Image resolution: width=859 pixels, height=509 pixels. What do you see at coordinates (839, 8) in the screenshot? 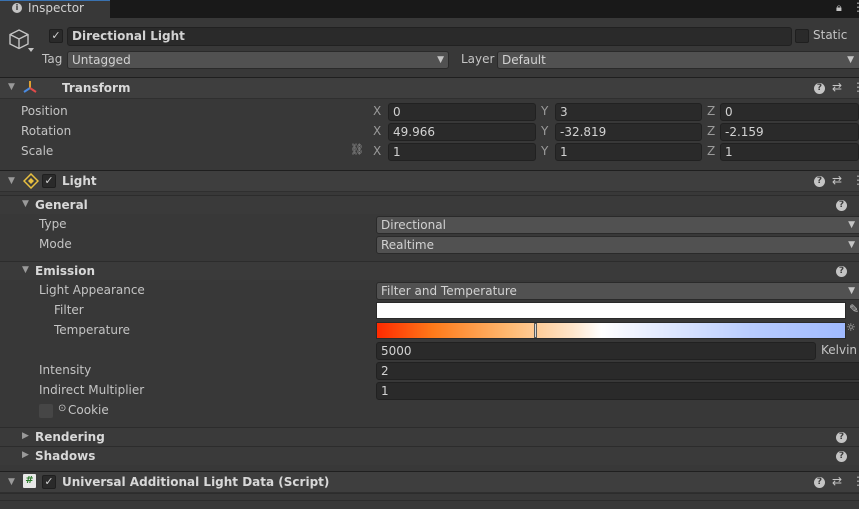
I see `lock-icon: 🔒︎` at bounding box center [839, 8].